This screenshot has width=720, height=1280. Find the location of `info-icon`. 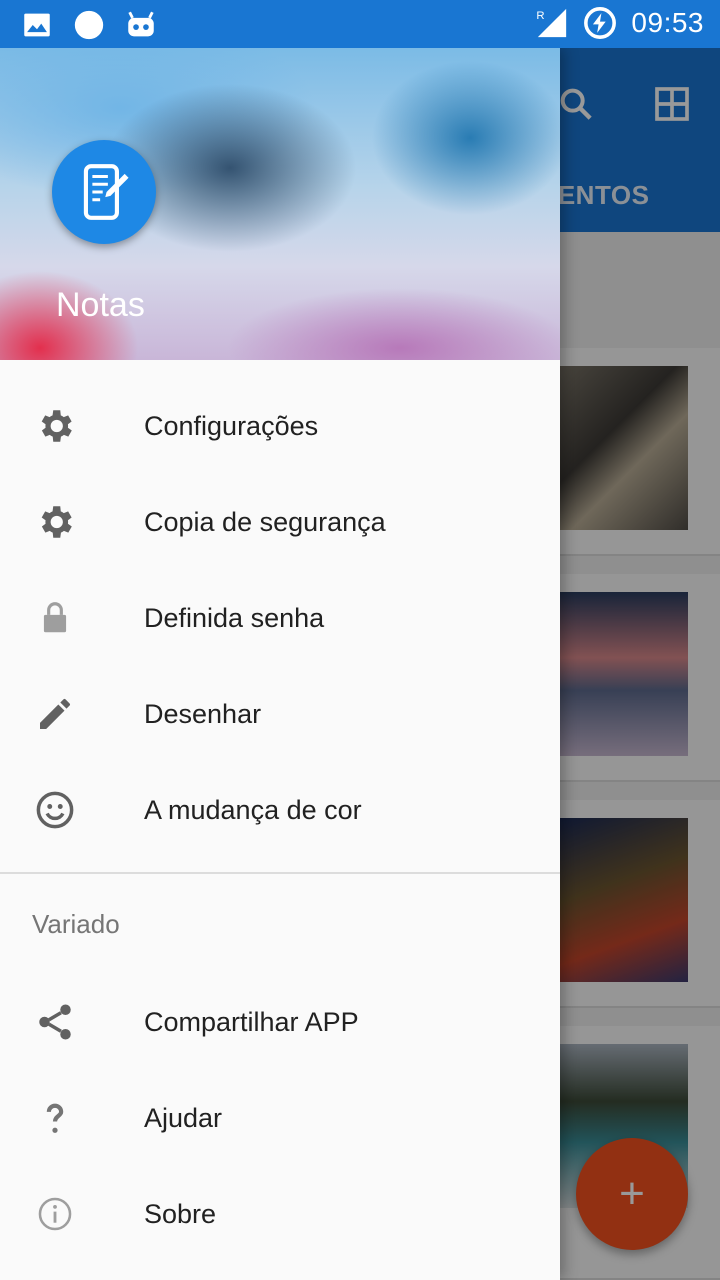

info-icon is located at coordinates (55, 1214).